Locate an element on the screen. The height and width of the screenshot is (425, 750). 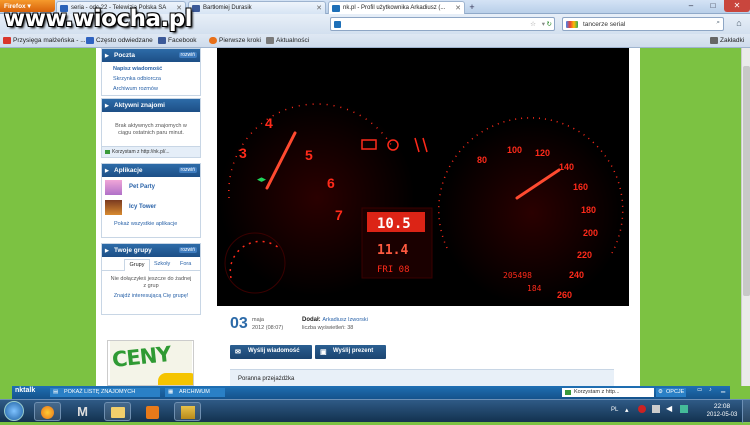
search-icon: ⌕ is located at coordinates (718, 23).